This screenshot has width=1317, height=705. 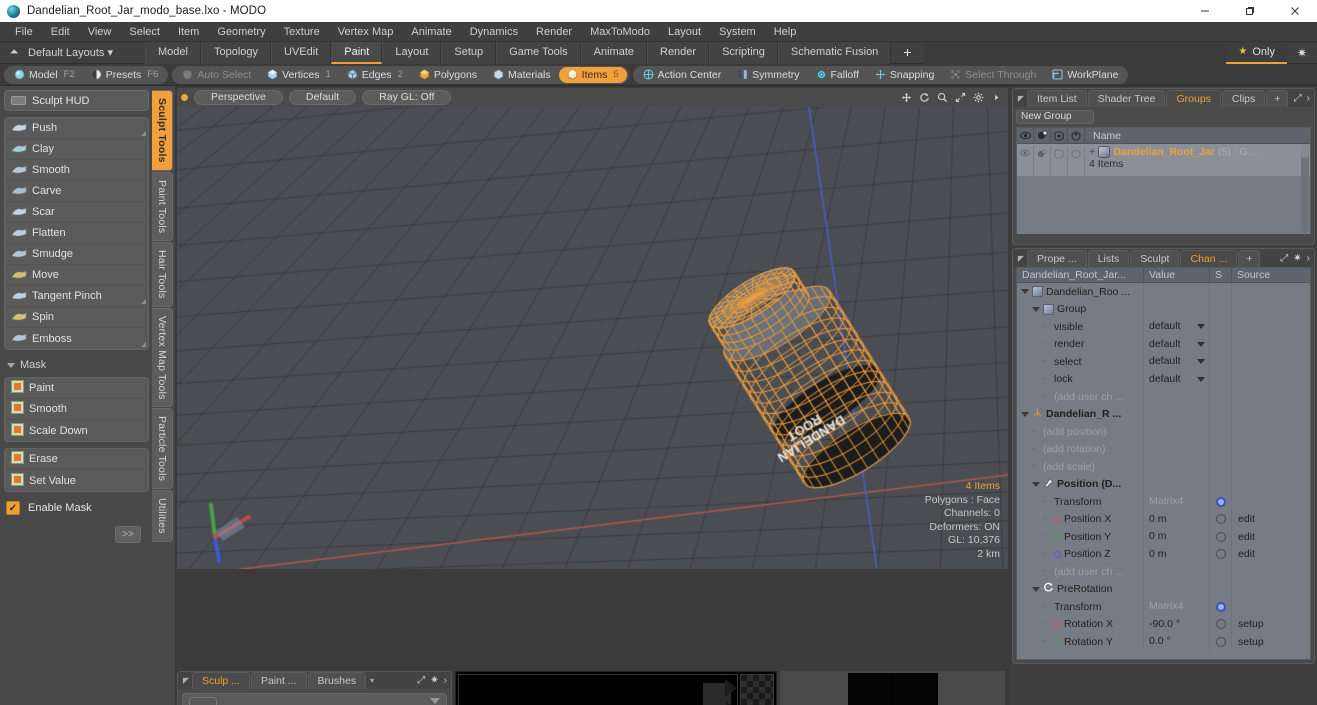 I want to click on sculpt-tool-carve: Carve, so click(x=76, y=191).